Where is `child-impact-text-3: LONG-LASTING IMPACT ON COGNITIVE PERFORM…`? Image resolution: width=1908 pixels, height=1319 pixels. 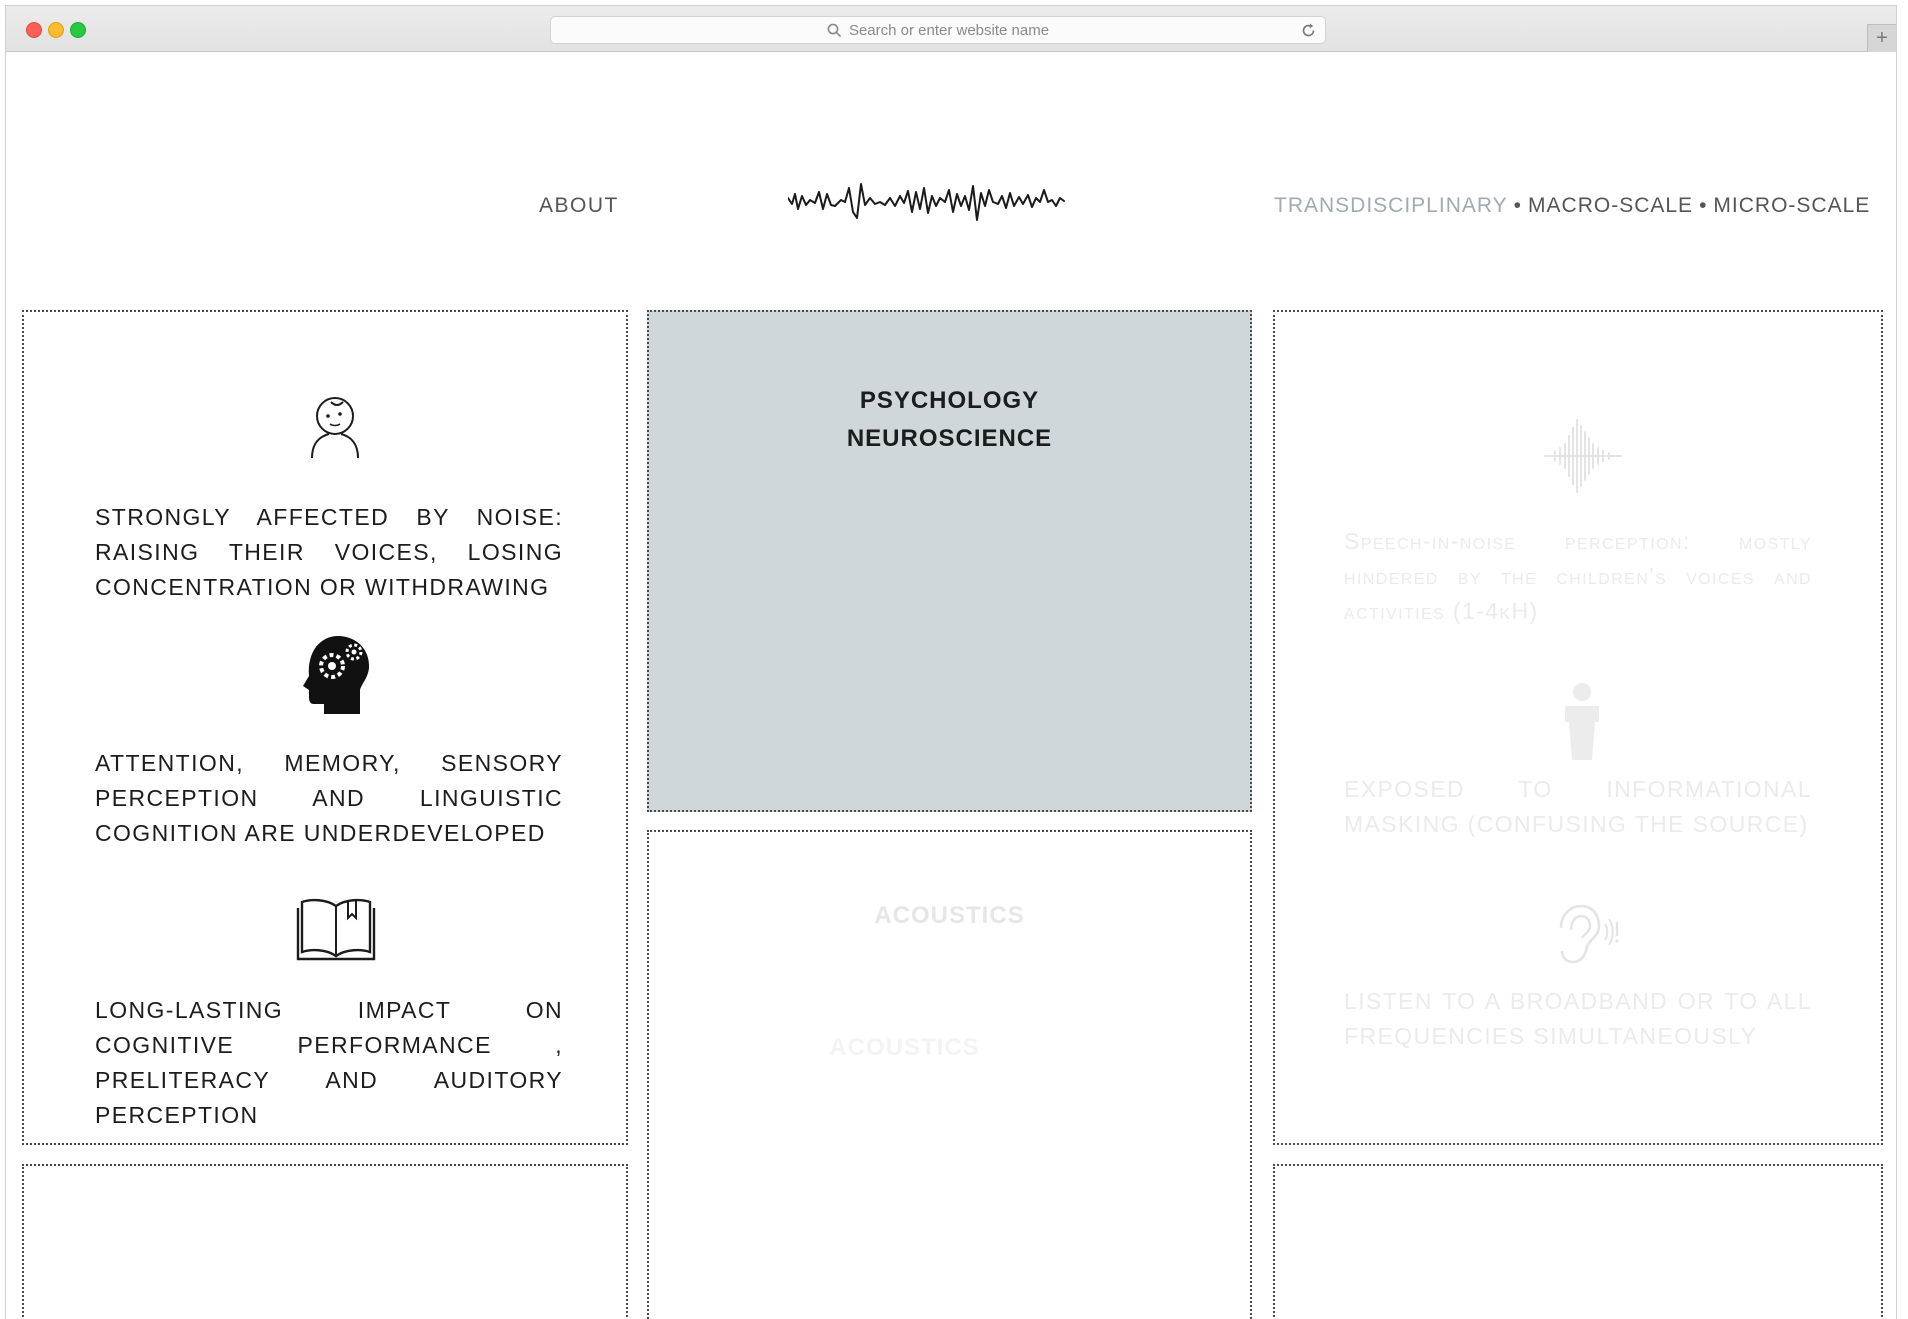
child-impact-text-3: LONG-LASTING IMPACT ON COGNITIVE PERFORM… is located at coordinates (329, 1062).